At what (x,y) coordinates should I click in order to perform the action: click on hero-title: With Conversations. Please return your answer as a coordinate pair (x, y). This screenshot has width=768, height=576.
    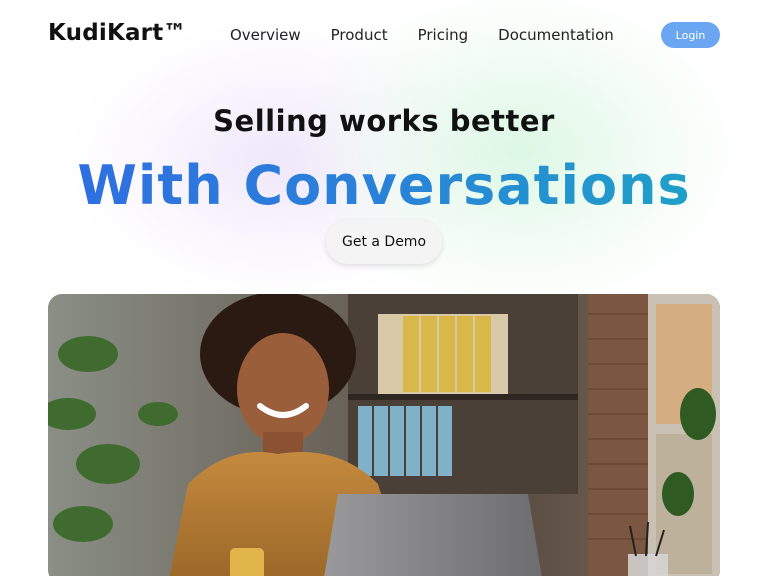
    Looking at the image, I should click on (384, 186).